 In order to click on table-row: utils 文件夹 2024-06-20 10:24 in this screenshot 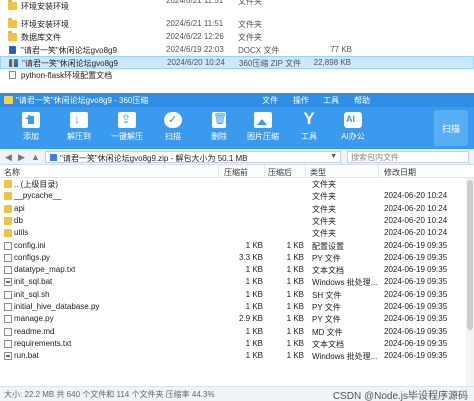, I will do `click(233, 233)`.